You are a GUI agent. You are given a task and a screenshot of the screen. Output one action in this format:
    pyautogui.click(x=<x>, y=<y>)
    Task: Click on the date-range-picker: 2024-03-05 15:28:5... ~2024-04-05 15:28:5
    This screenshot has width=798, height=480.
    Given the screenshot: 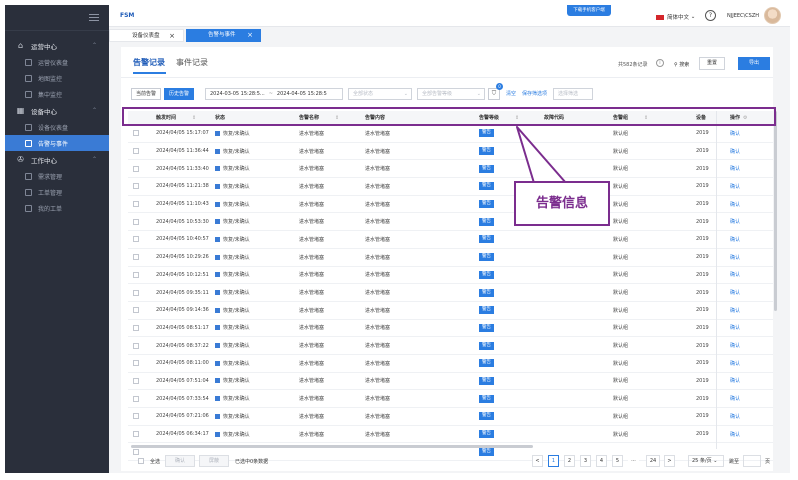 What is the action you would take?
    pyautogui.click(x=274, y=94)
    